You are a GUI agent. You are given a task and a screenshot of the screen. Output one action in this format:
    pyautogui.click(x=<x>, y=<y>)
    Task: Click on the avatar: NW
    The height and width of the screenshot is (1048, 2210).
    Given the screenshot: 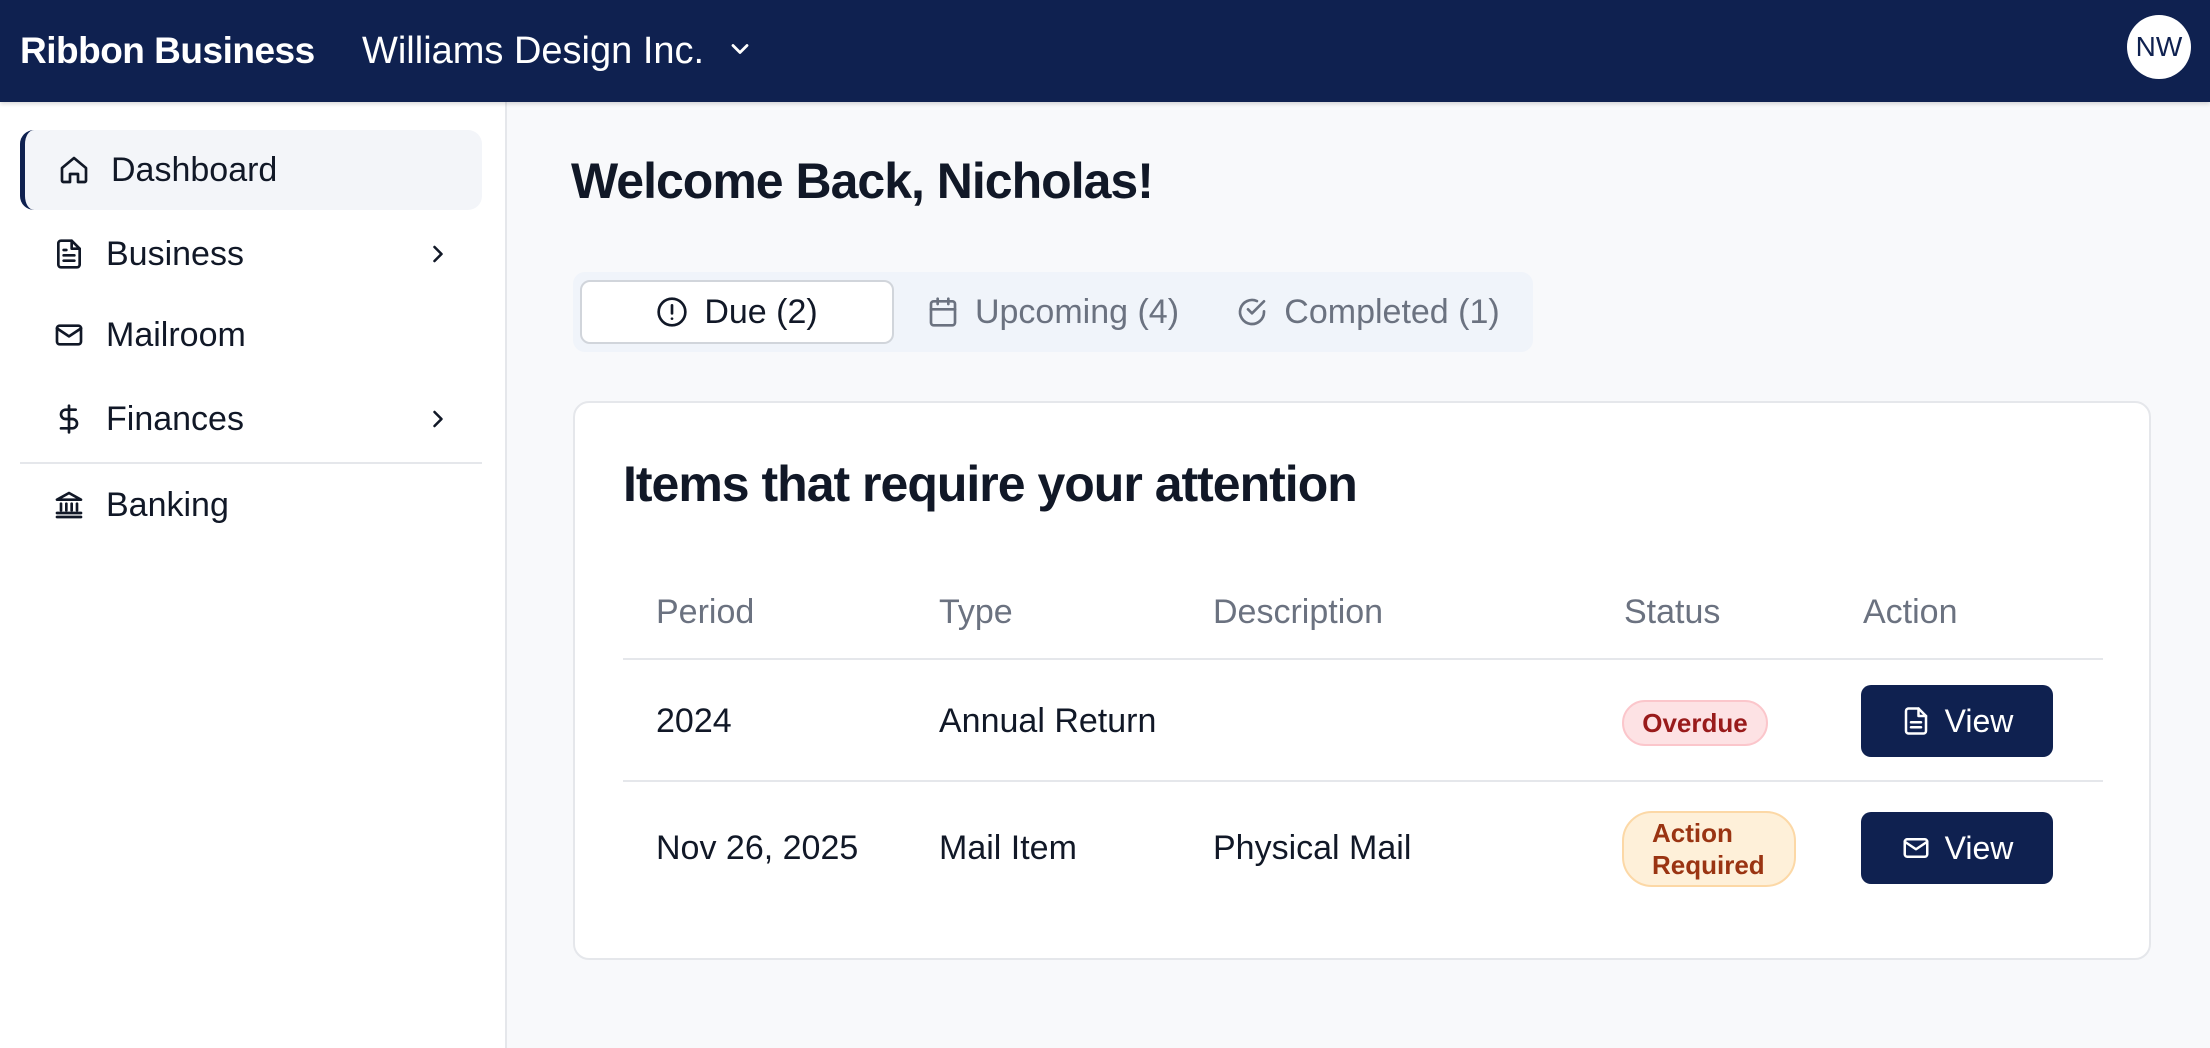 What is the action you would take?
    pyautogui.click(x=2159, y=47)
    